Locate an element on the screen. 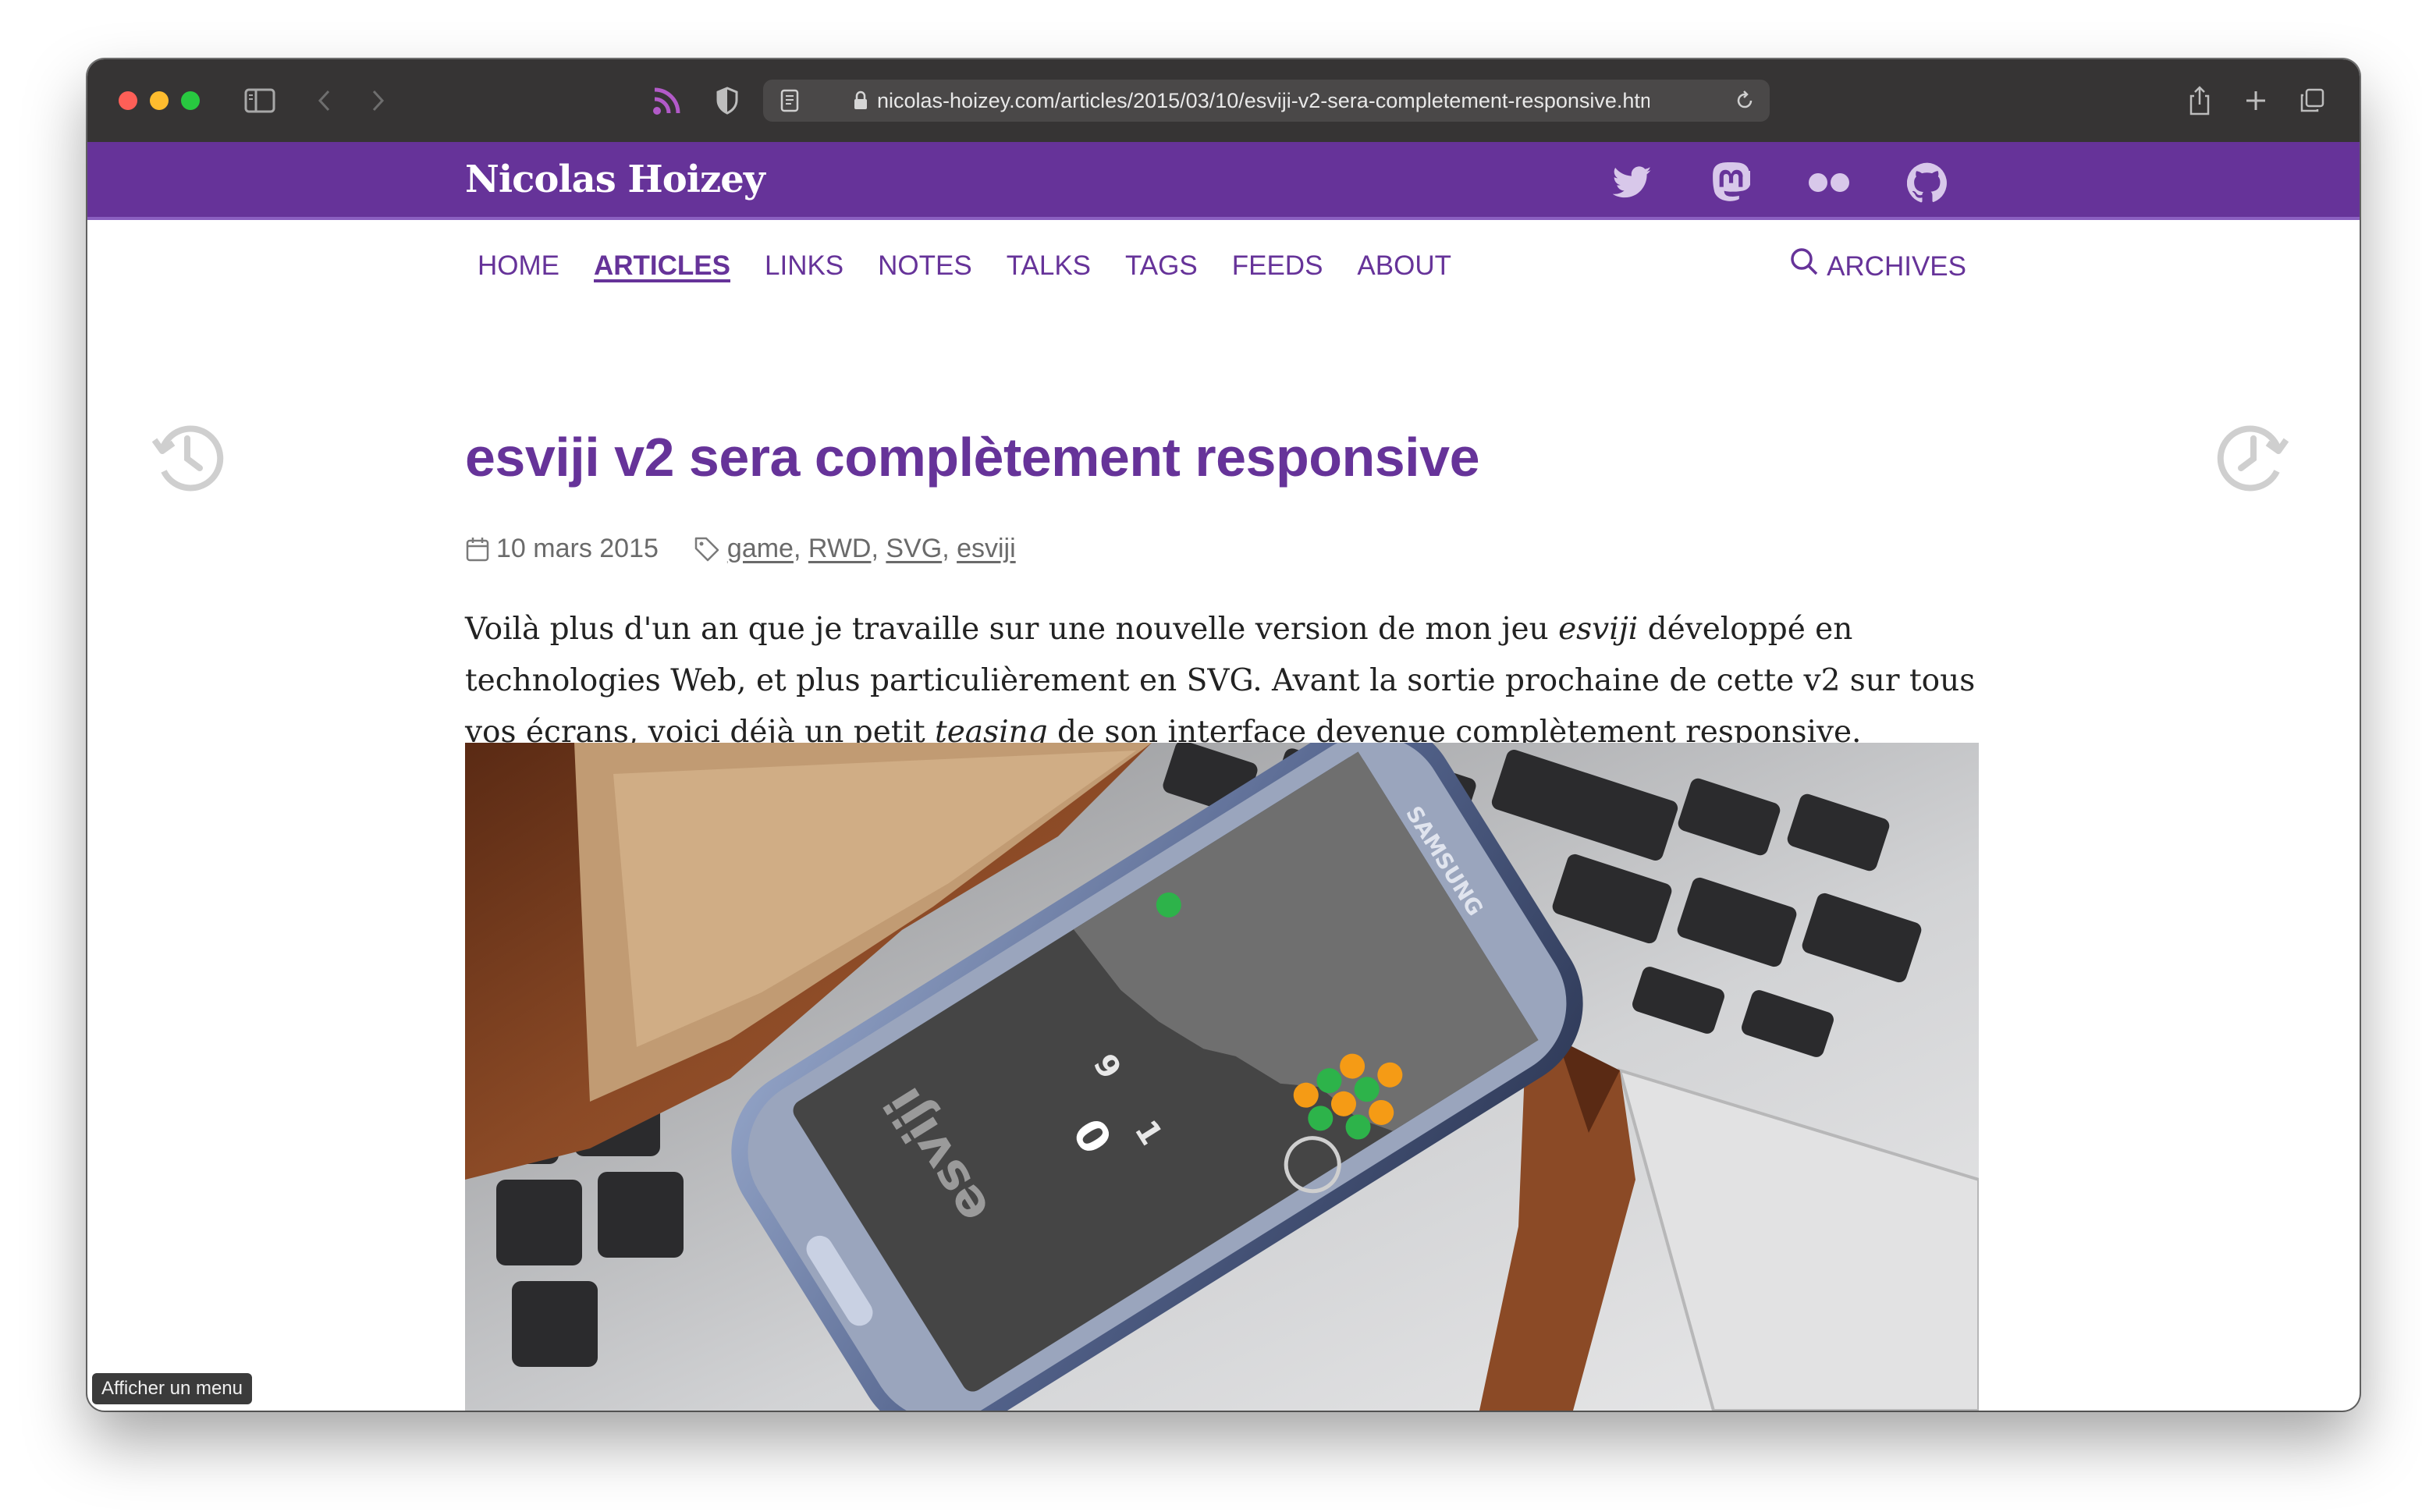  sidebar-toggle-icon is located at coordinates (260, 101).